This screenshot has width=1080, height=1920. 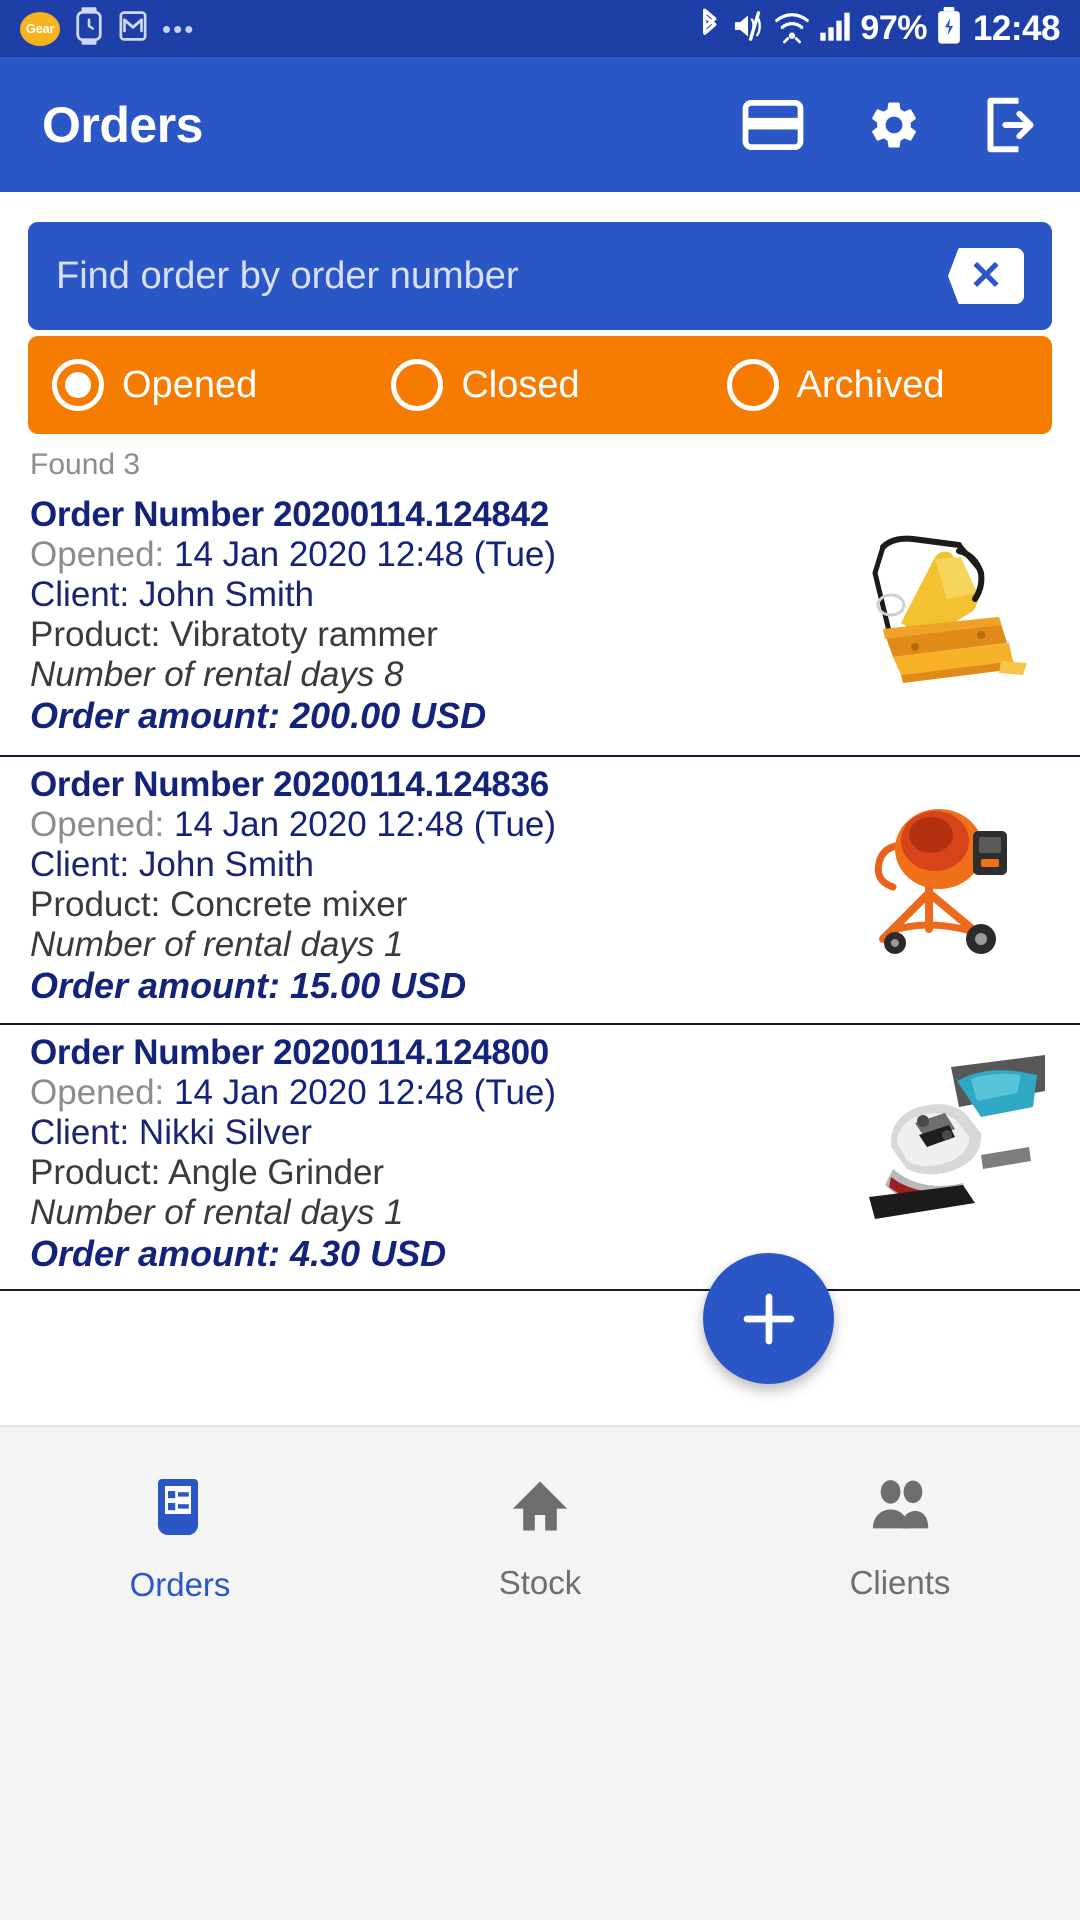 I want to click on wifi-icon, so click(x=792, y=28).